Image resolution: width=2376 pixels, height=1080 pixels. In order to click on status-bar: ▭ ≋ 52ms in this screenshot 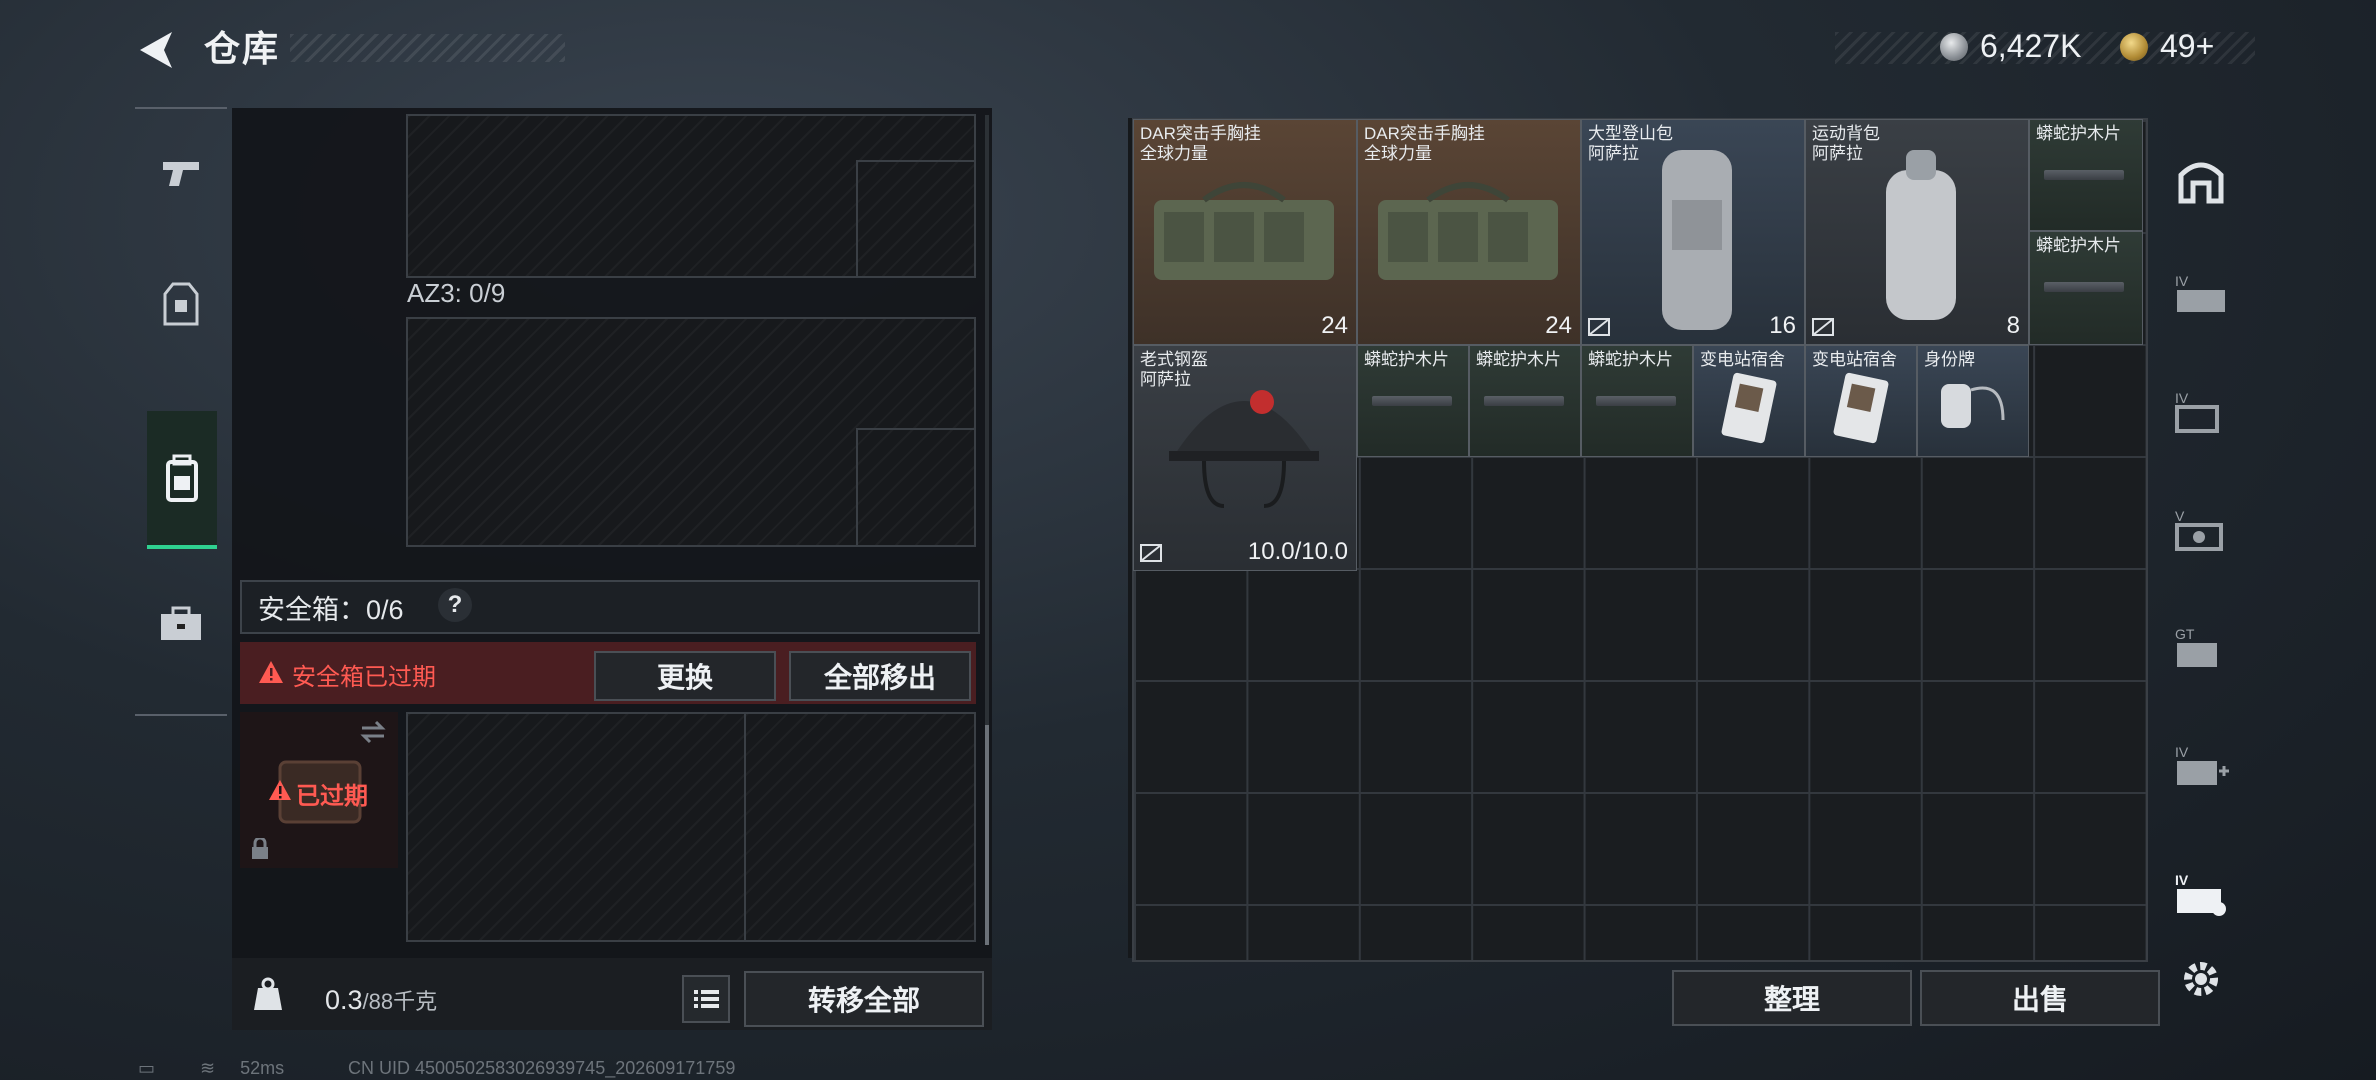, I will do `click(211, 1068)`.